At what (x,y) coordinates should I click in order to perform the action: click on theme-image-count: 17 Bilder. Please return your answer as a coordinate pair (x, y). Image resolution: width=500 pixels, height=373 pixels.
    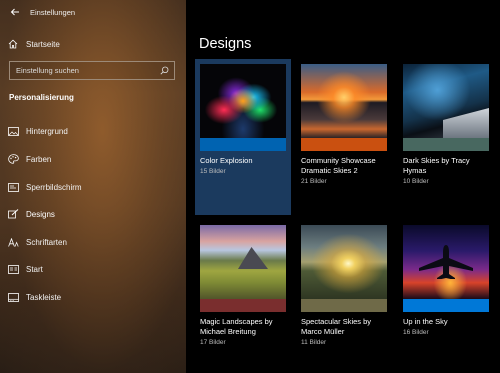
    Looking at the image, I should click on (213, 342).